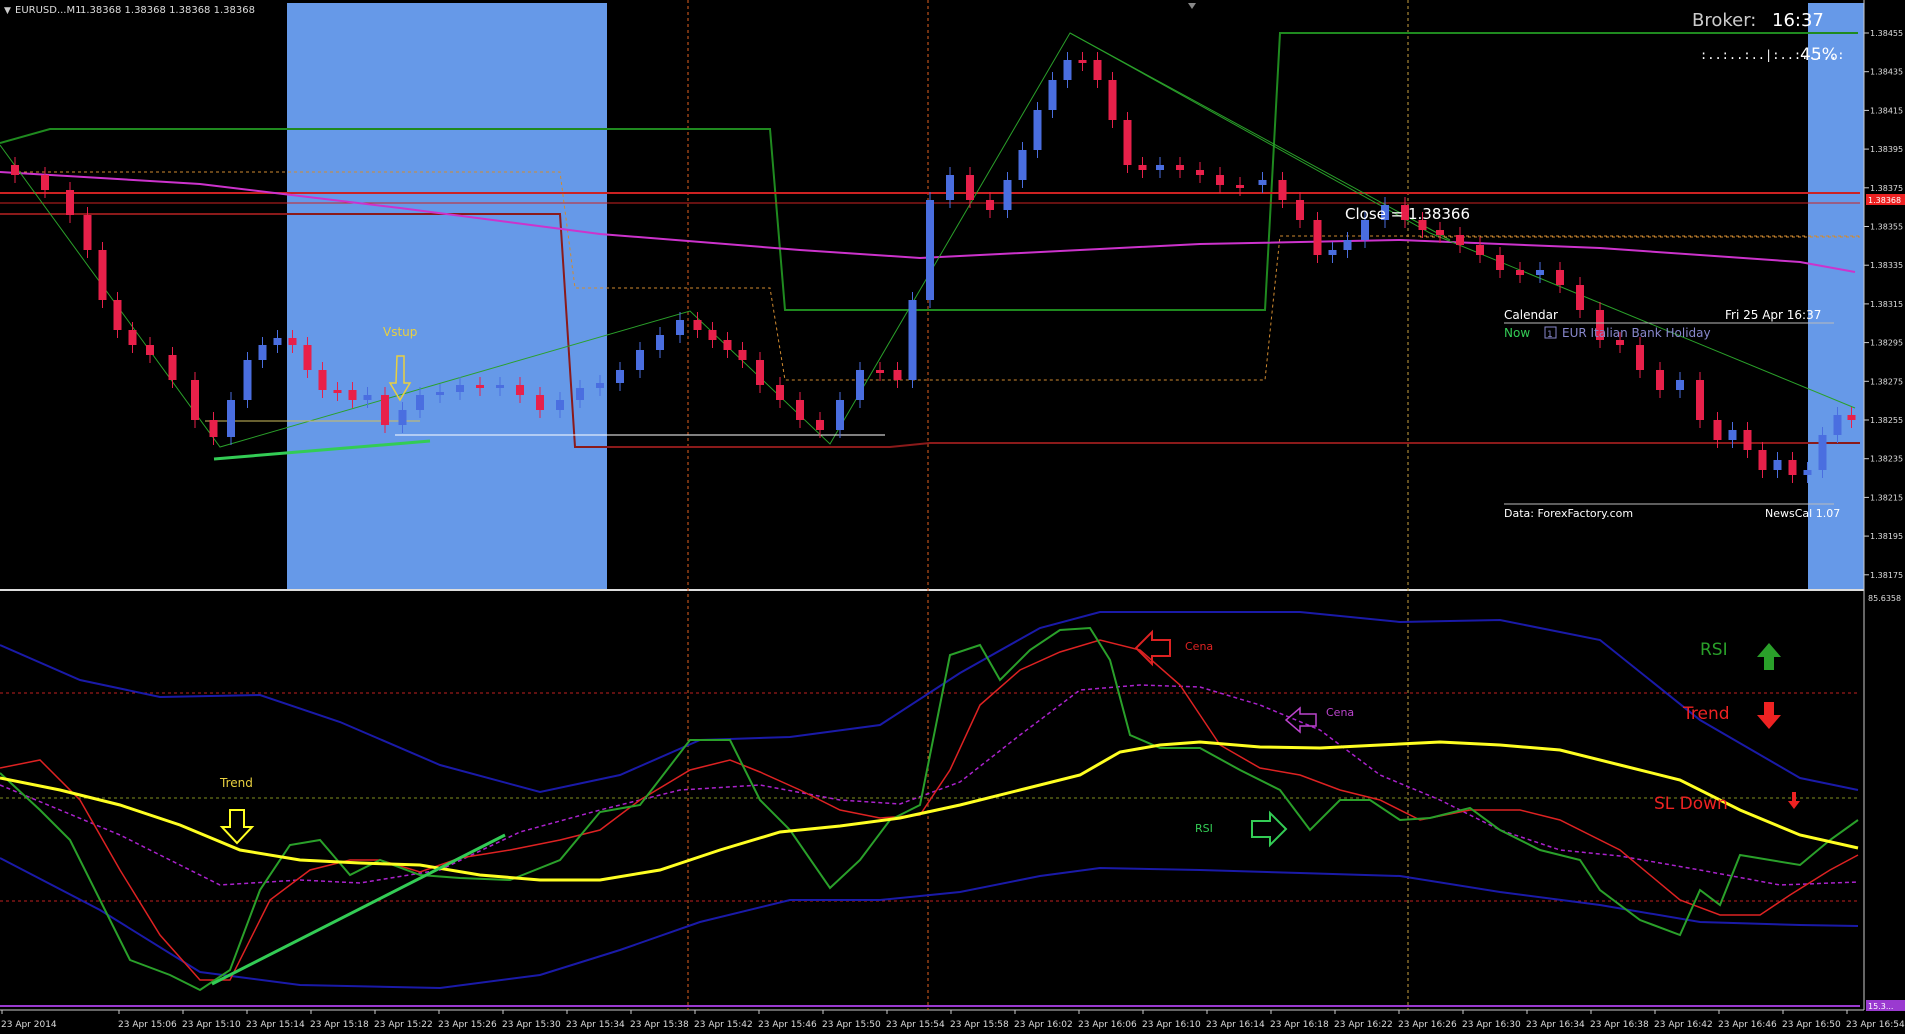  Describe the element at coordinates (1299, 1025) in the screenshot. I see `time-tick-label: 23 Apr 16:18` at that location.